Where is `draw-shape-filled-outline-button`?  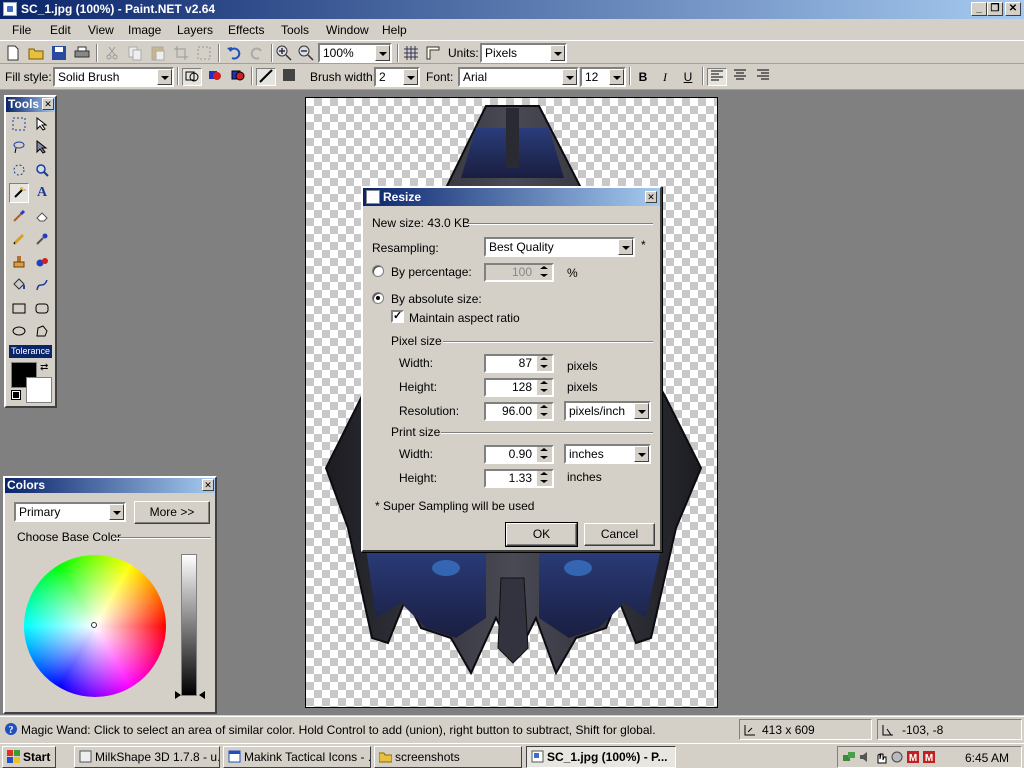
draw-shape-filled-outline-button is located at coordinates (238, 77).